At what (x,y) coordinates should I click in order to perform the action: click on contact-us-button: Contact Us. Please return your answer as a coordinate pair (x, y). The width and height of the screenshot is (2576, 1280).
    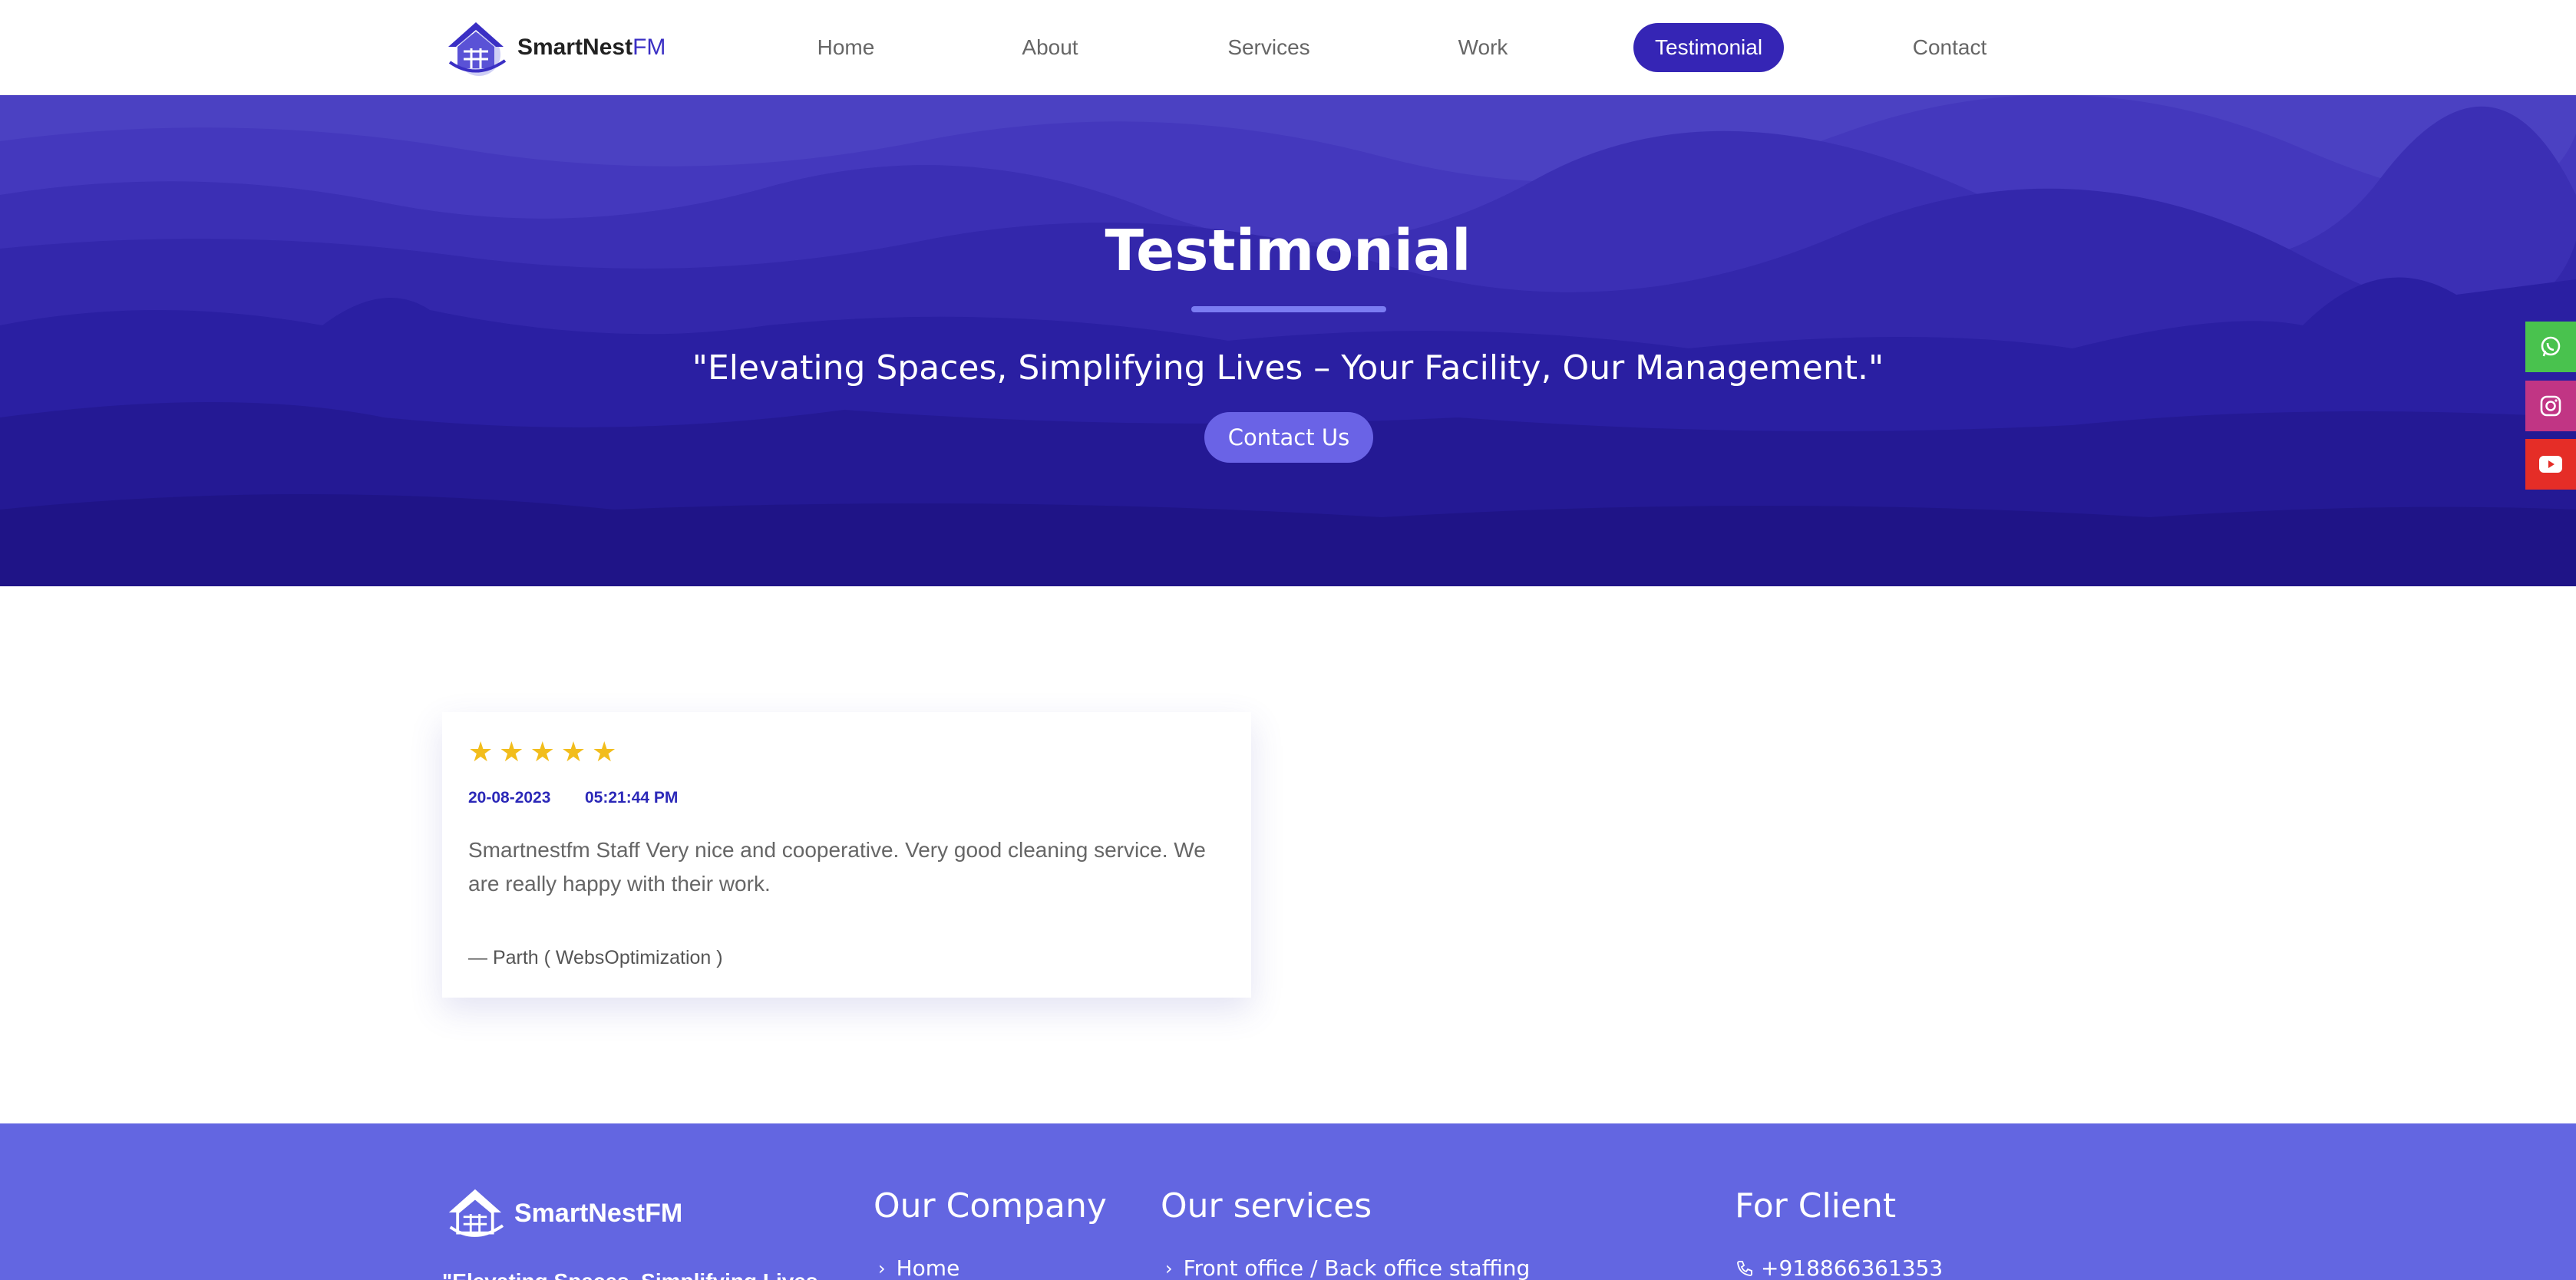
    Looking at the image, I should click on (1288, 437).